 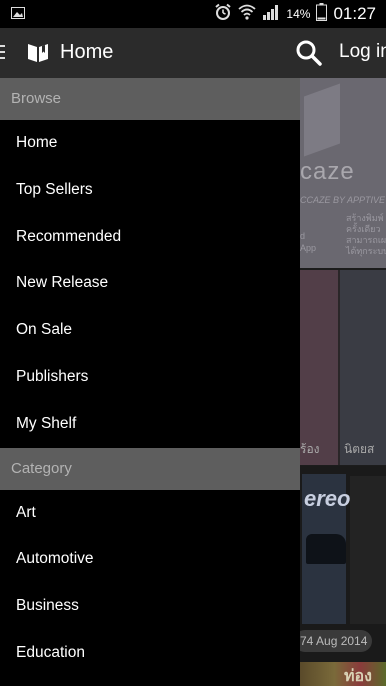 What do you see at coordinates (271, 14) in the screenshot?
I see `signal-icon` at bounding box center [271, 14].